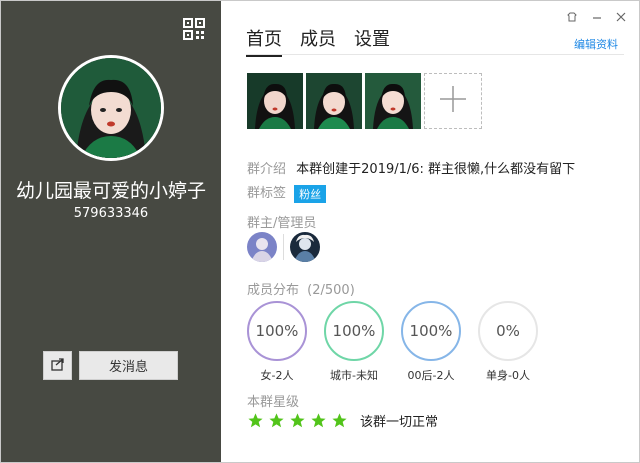 The height and width of the screenshot is (463, 640). Describe the element at coordinates (508, 331) in the screenshot. I see `distribution-circle: 0%` at that location.